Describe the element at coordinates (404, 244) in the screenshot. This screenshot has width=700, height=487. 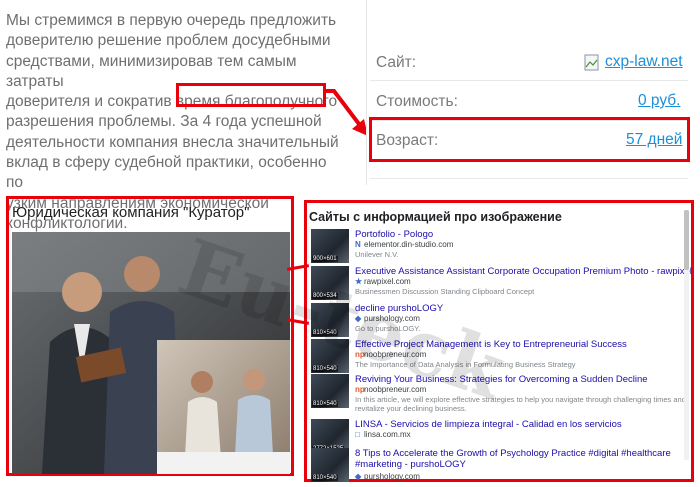
I see `result-source: Nelementor.din-studio.com` at that location.